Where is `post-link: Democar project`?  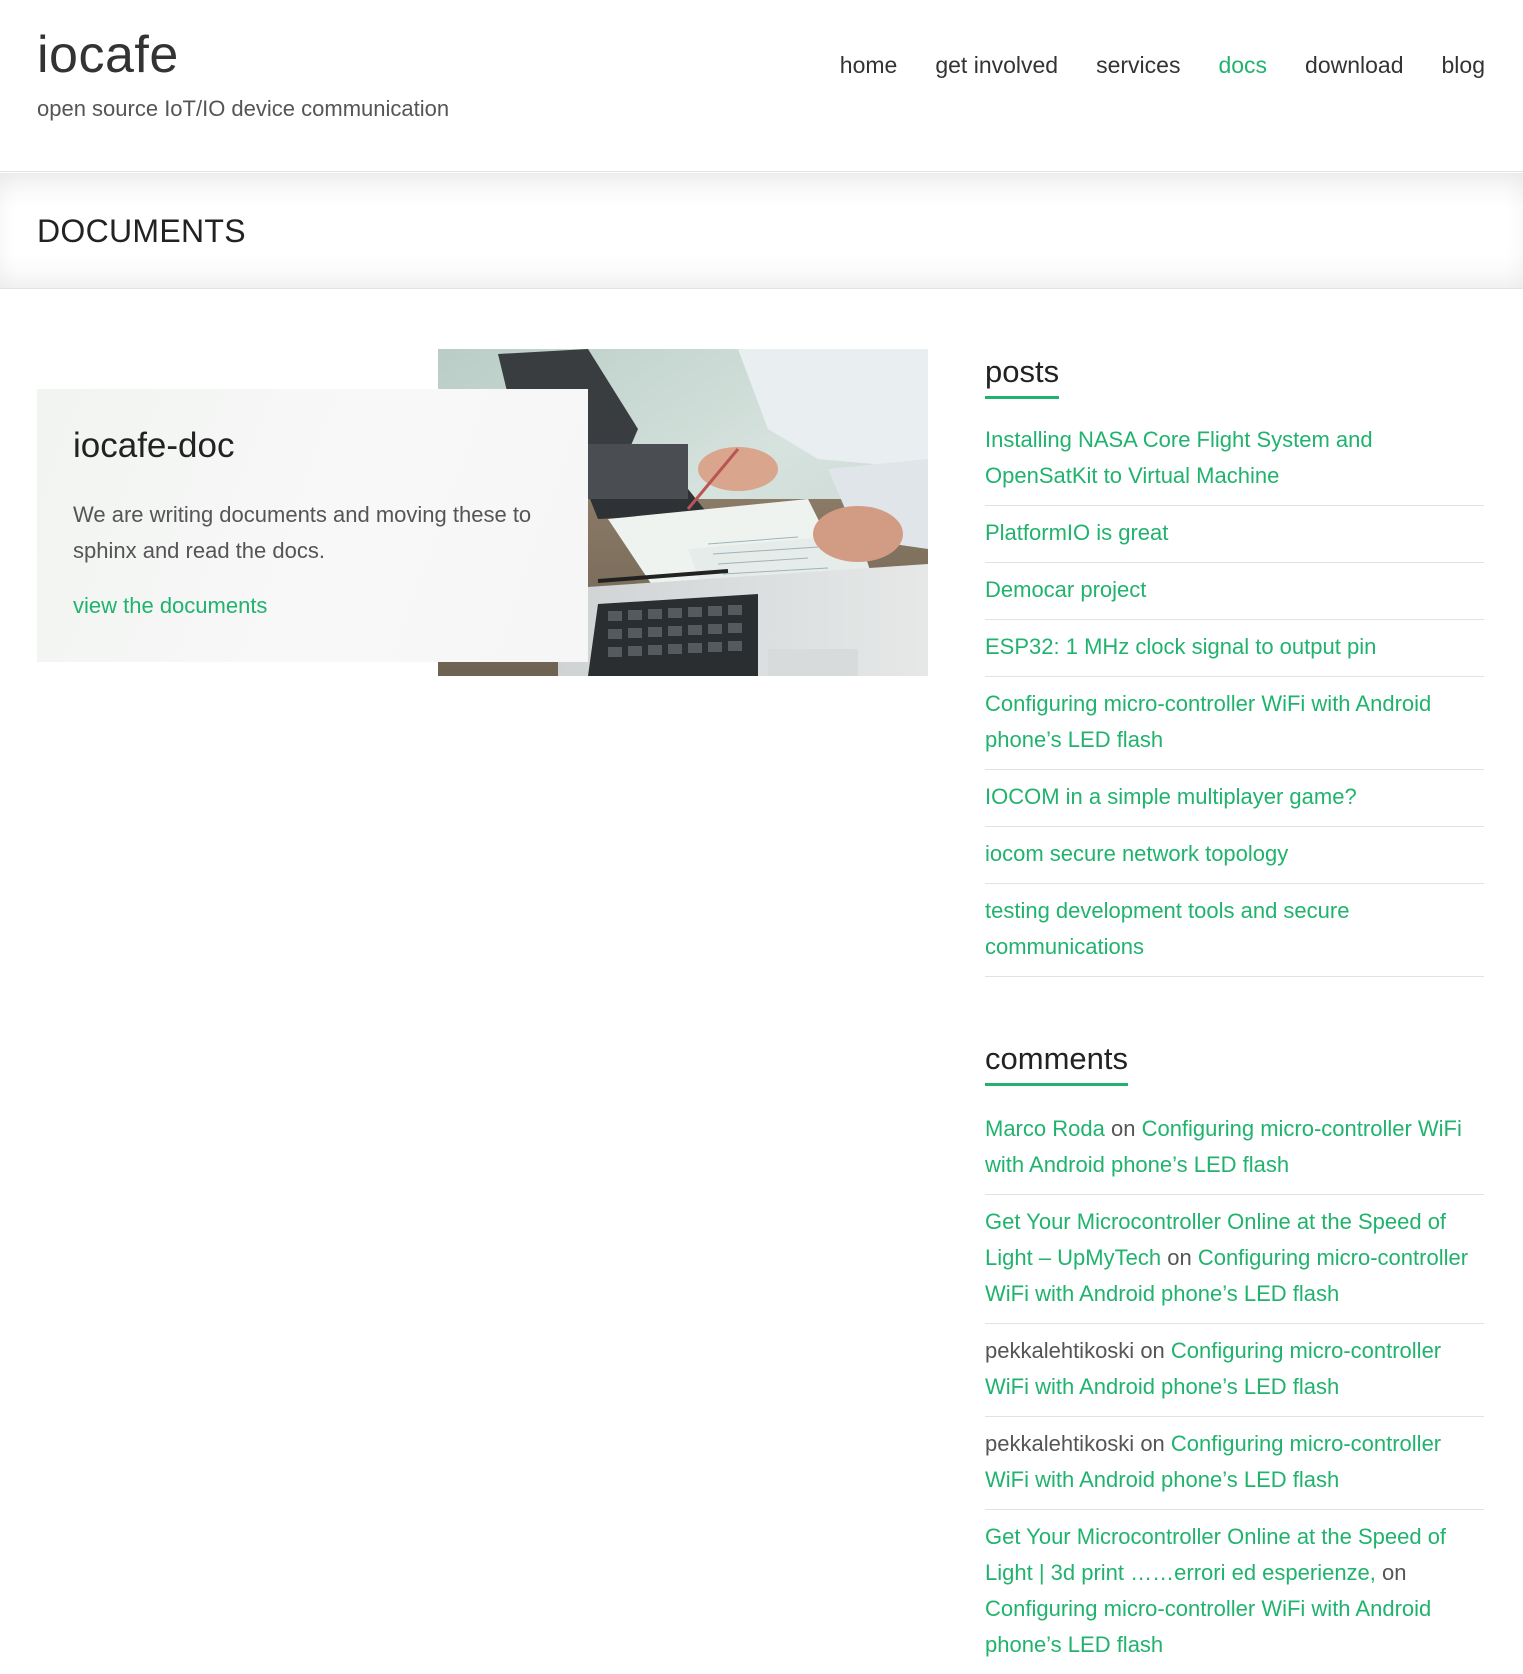 post-link: Democar project is located at coordinates (1065, 589).